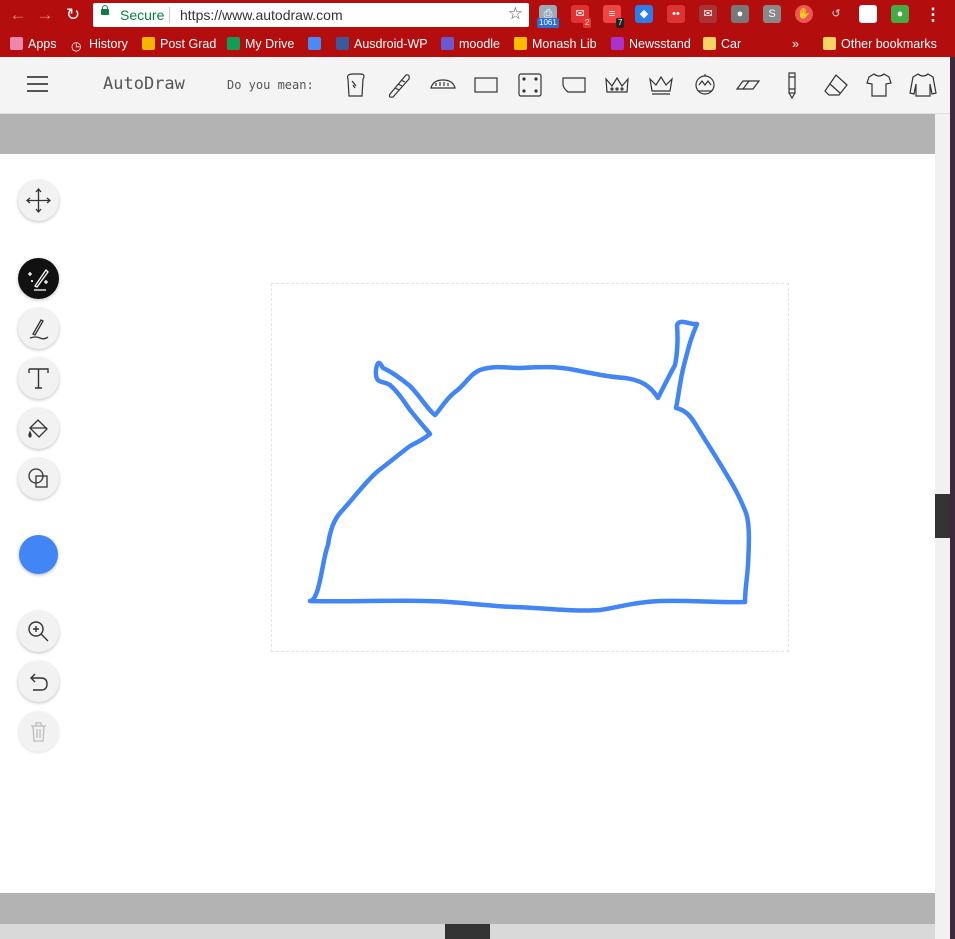  I want to click on paint-bucket-icon, so click(38, 428).